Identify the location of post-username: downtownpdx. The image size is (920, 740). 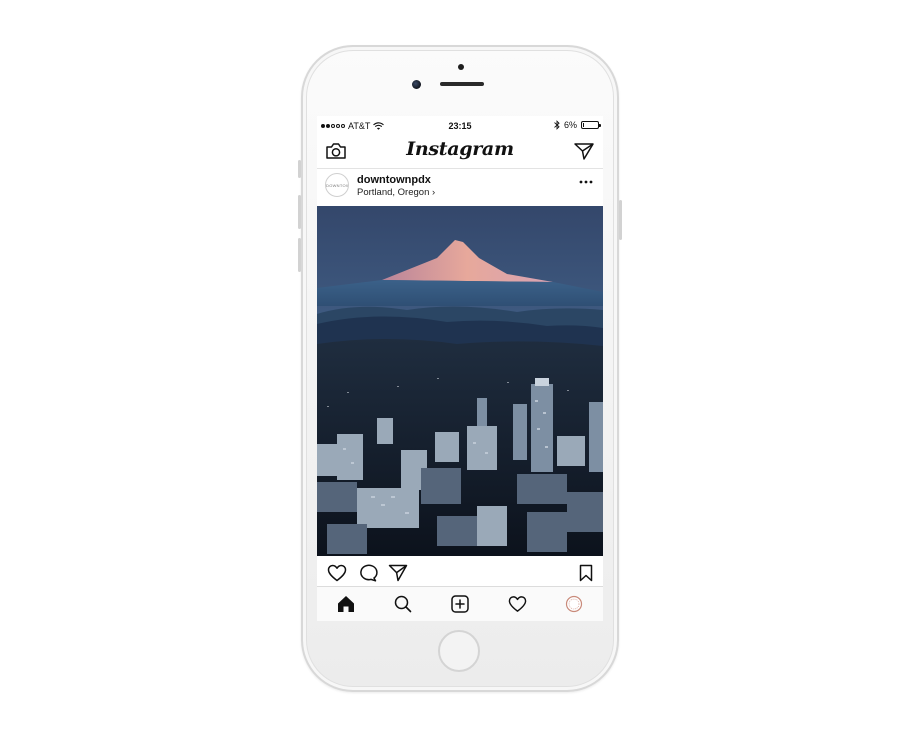
(394, 180).